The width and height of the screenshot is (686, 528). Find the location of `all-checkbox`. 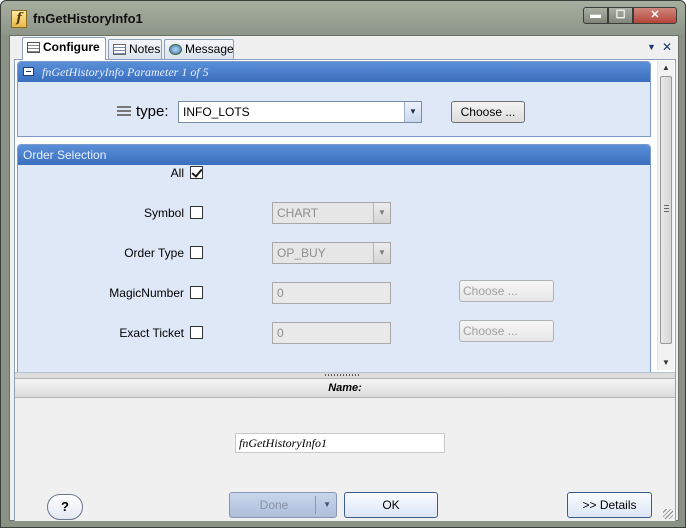

all-checkbox is located at coordinates (196, 172).